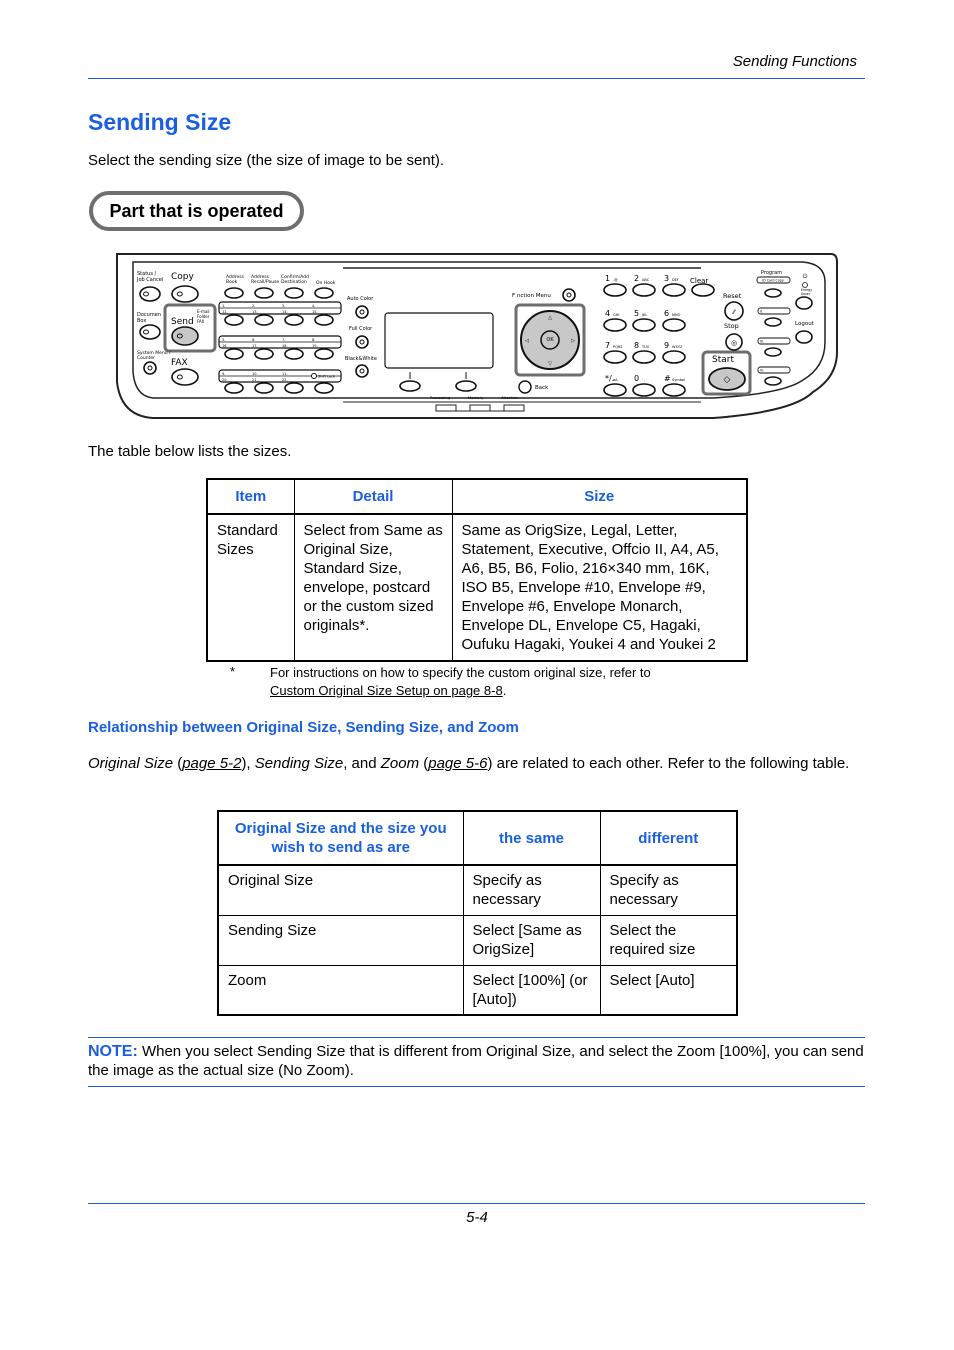  Describe the element at coordinates (299, 763) in the screenshot. I see `term-sending-size: Sending Size` at that location.